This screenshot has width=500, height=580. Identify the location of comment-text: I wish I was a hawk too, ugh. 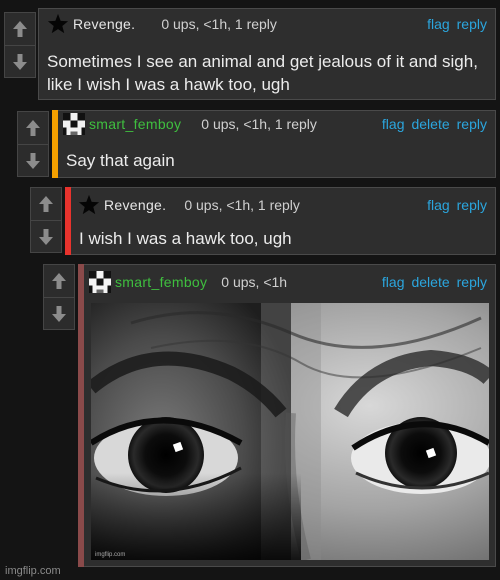
(185, 238).